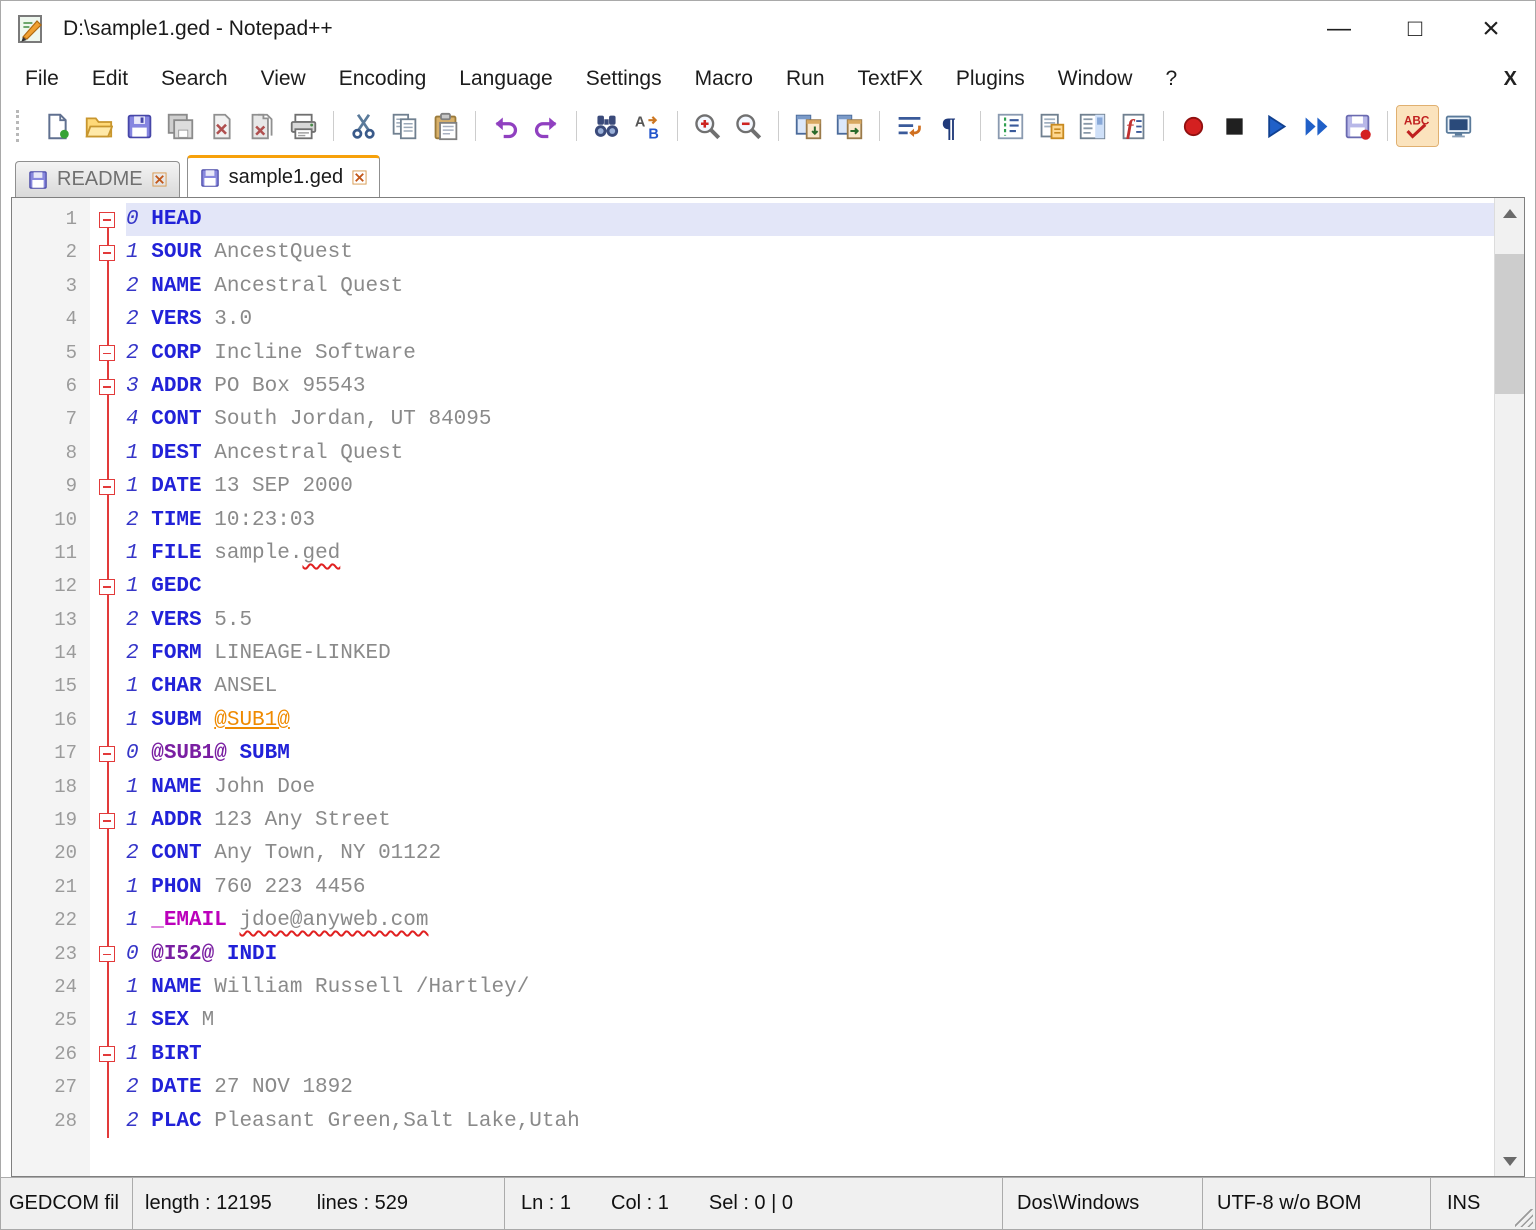 This screenshot has width=1536, height=1230. Describe the element at coordinates (383, 79) in the screenshot. I see `menu-encoding: Encoding` at that location.